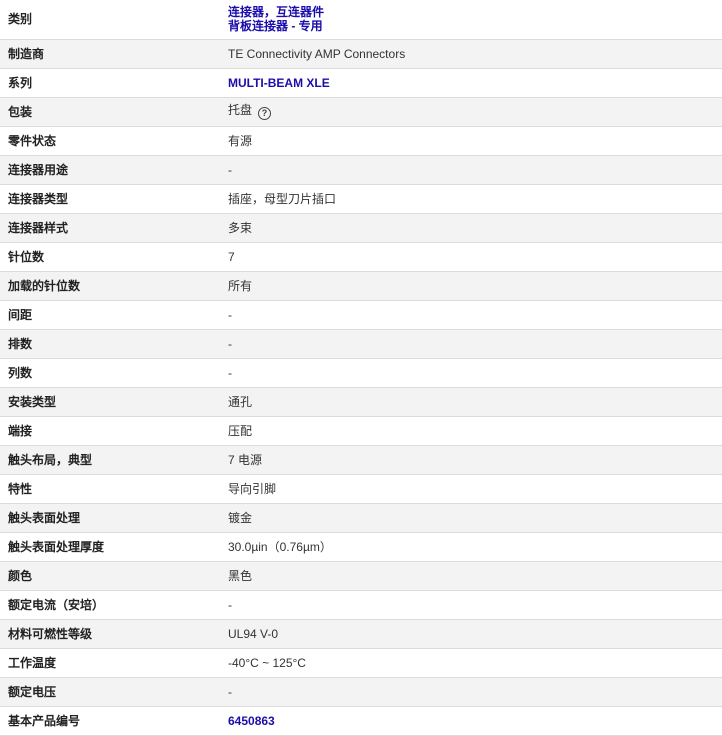 The width and height of the screenshot is (722, 736). I want to click on row-value: 7 电源, so click(245, 459).